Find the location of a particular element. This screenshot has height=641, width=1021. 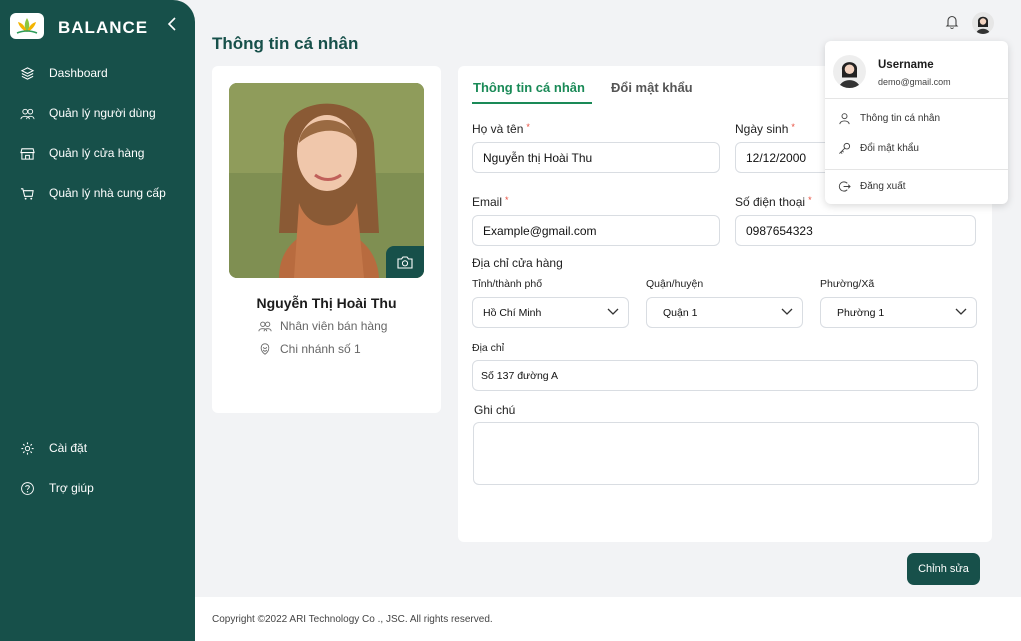

sidebar-item-label: Quản lý nhà cung cấp is located at coordinates (107, 193).